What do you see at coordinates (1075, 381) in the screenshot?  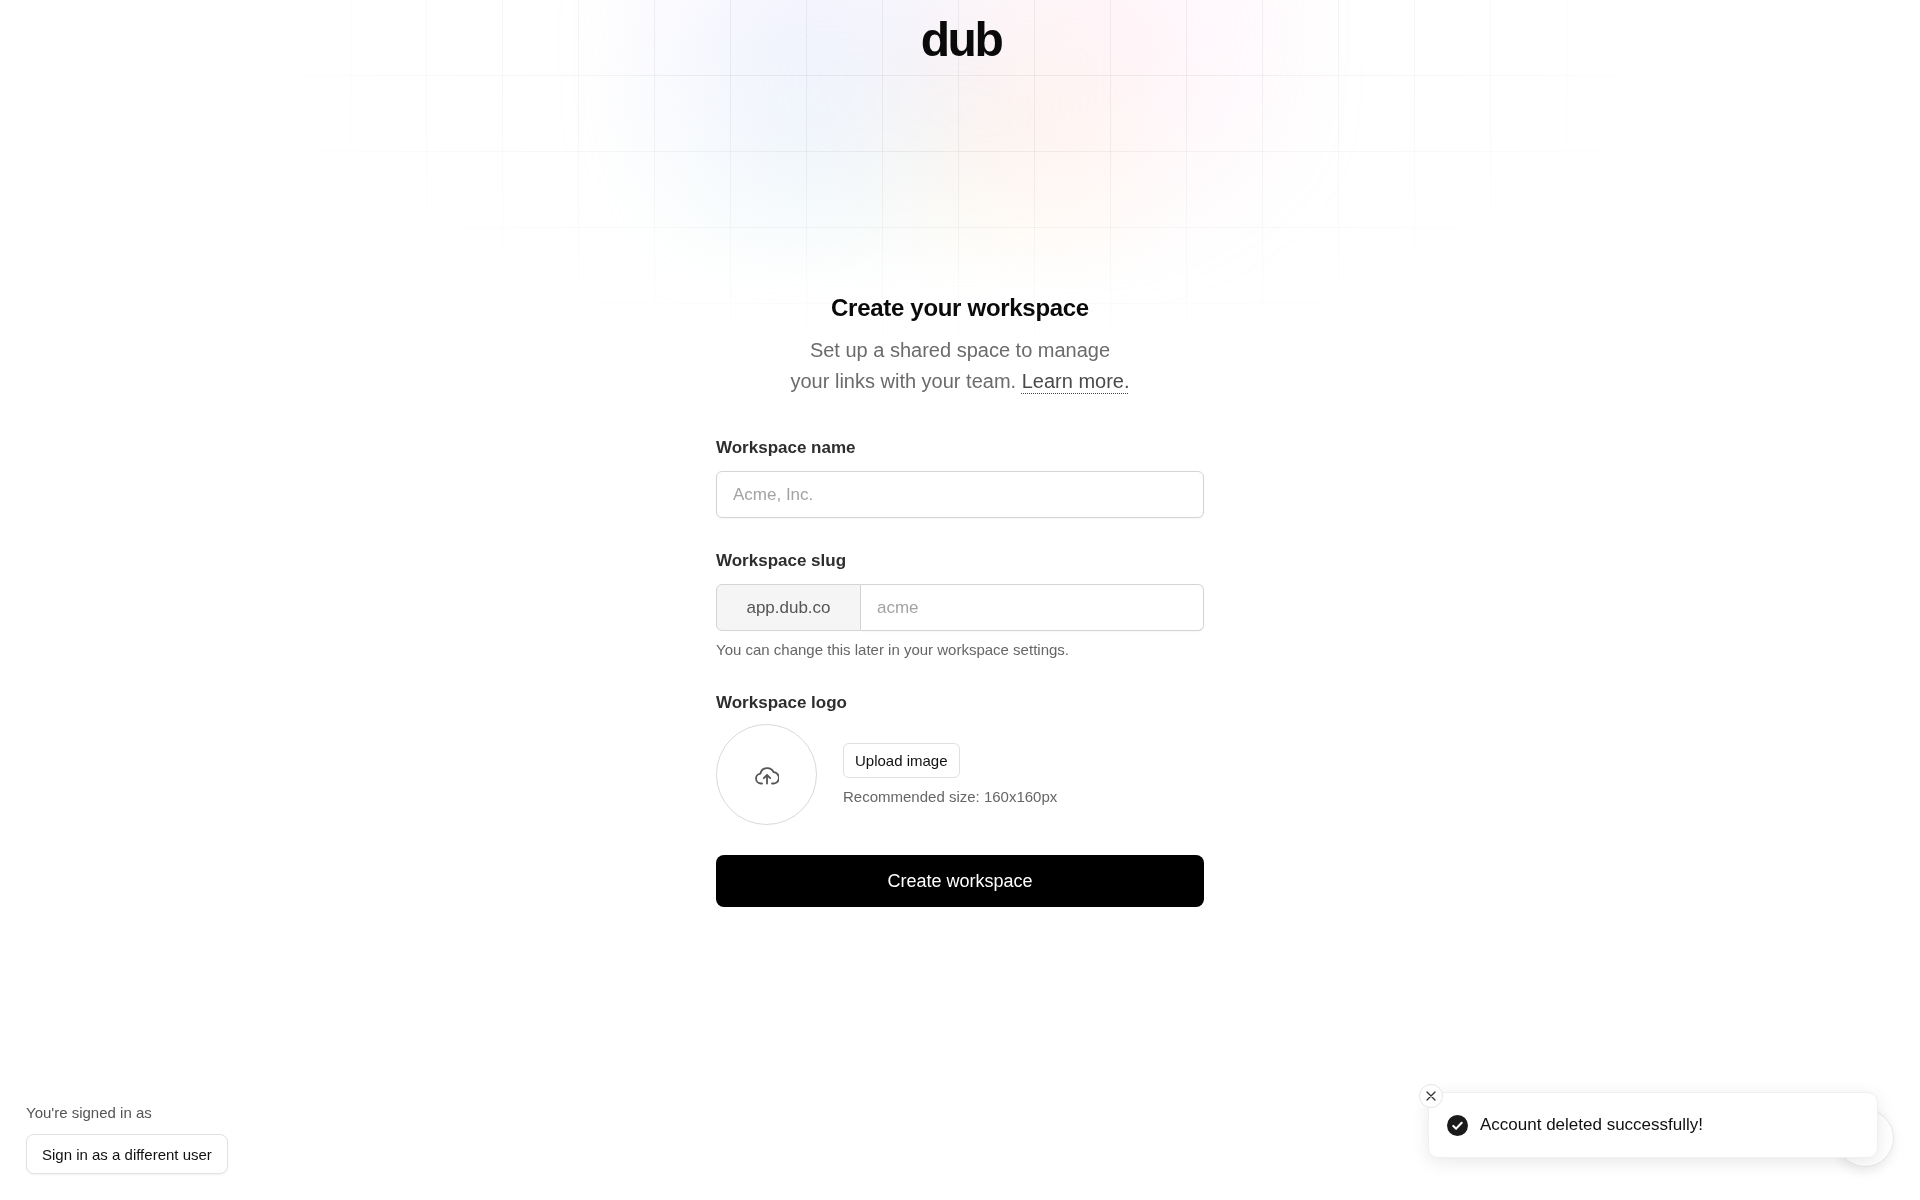 I see `learn-more-link: Learn more.` at bounding box center [1075, 381].